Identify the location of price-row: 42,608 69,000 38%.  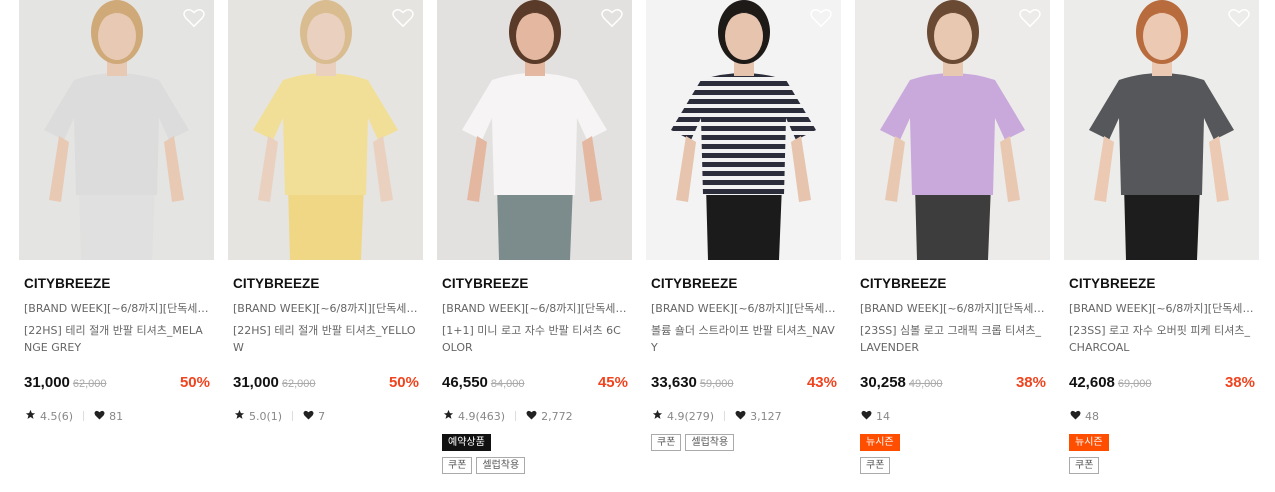
(1161, 384).